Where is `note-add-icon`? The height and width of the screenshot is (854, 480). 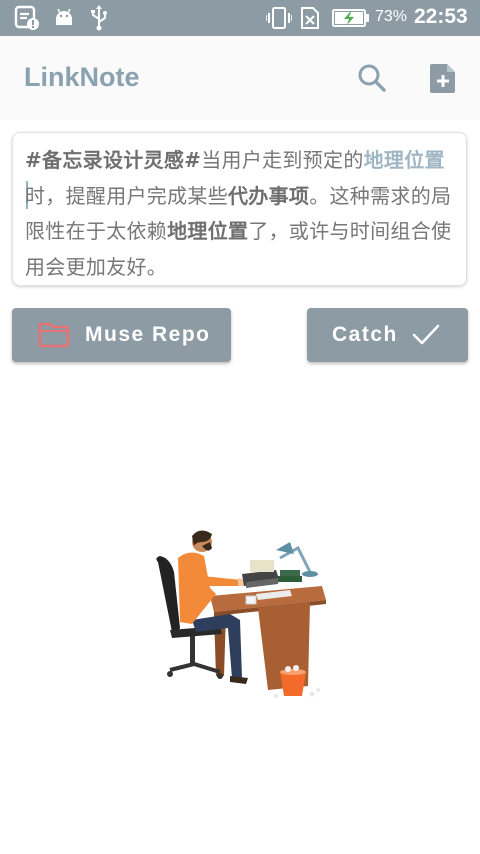
note-add-icon is located at coordinates (442, 78).